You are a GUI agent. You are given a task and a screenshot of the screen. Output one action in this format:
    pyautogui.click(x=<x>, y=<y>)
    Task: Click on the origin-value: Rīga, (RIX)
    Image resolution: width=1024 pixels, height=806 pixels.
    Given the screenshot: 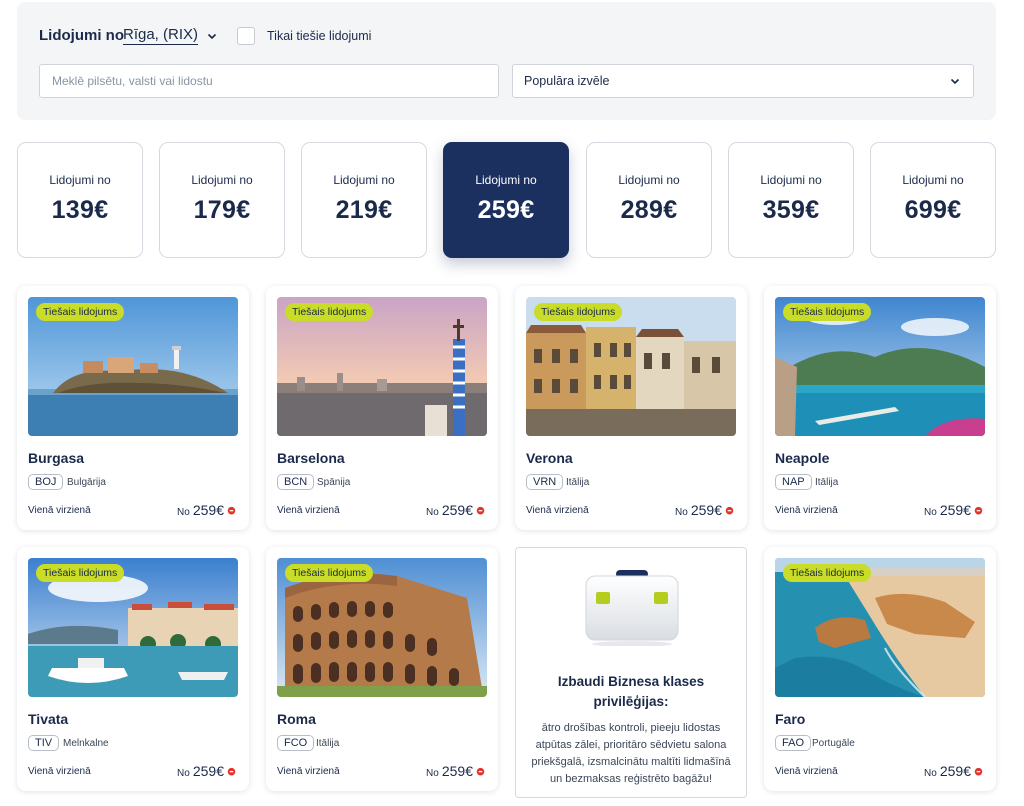 What is the action you would take?
    pyautogui.click(x=161, y=35)
    